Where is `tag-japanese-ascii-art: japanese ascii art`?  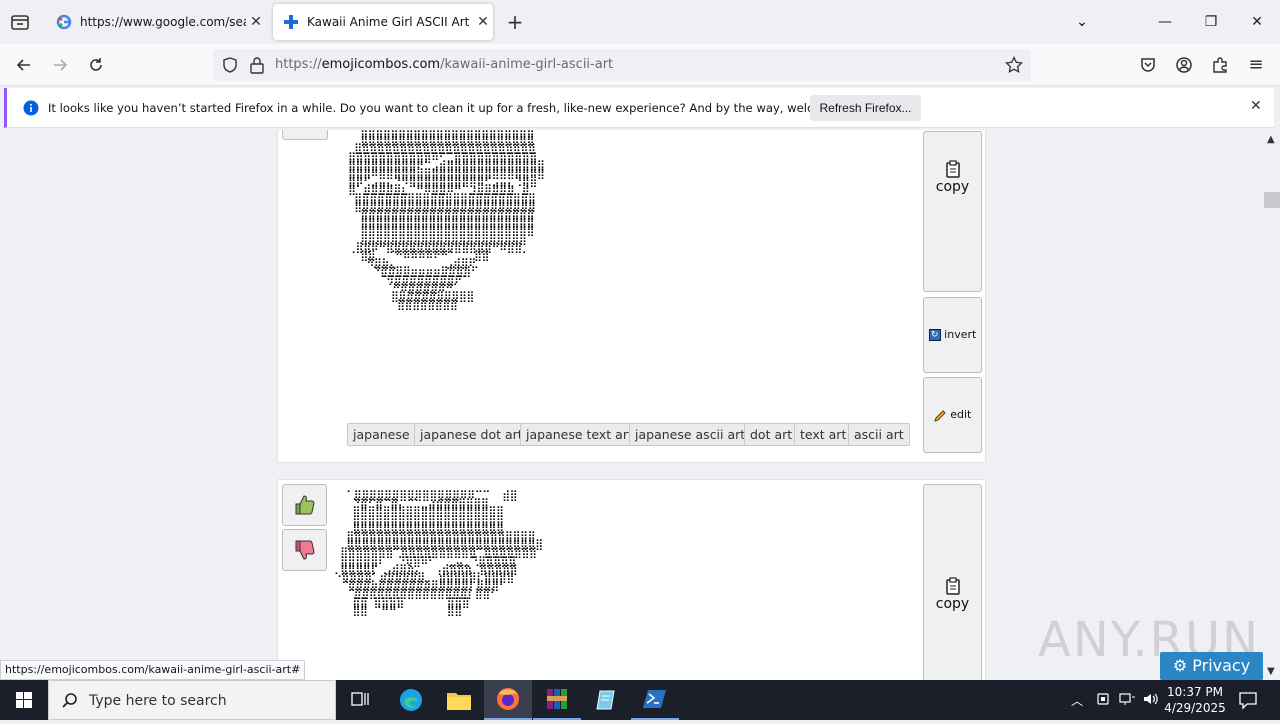
tag-japanese-ascii-art: japanese ascii art is located at coordinates (690, 434).